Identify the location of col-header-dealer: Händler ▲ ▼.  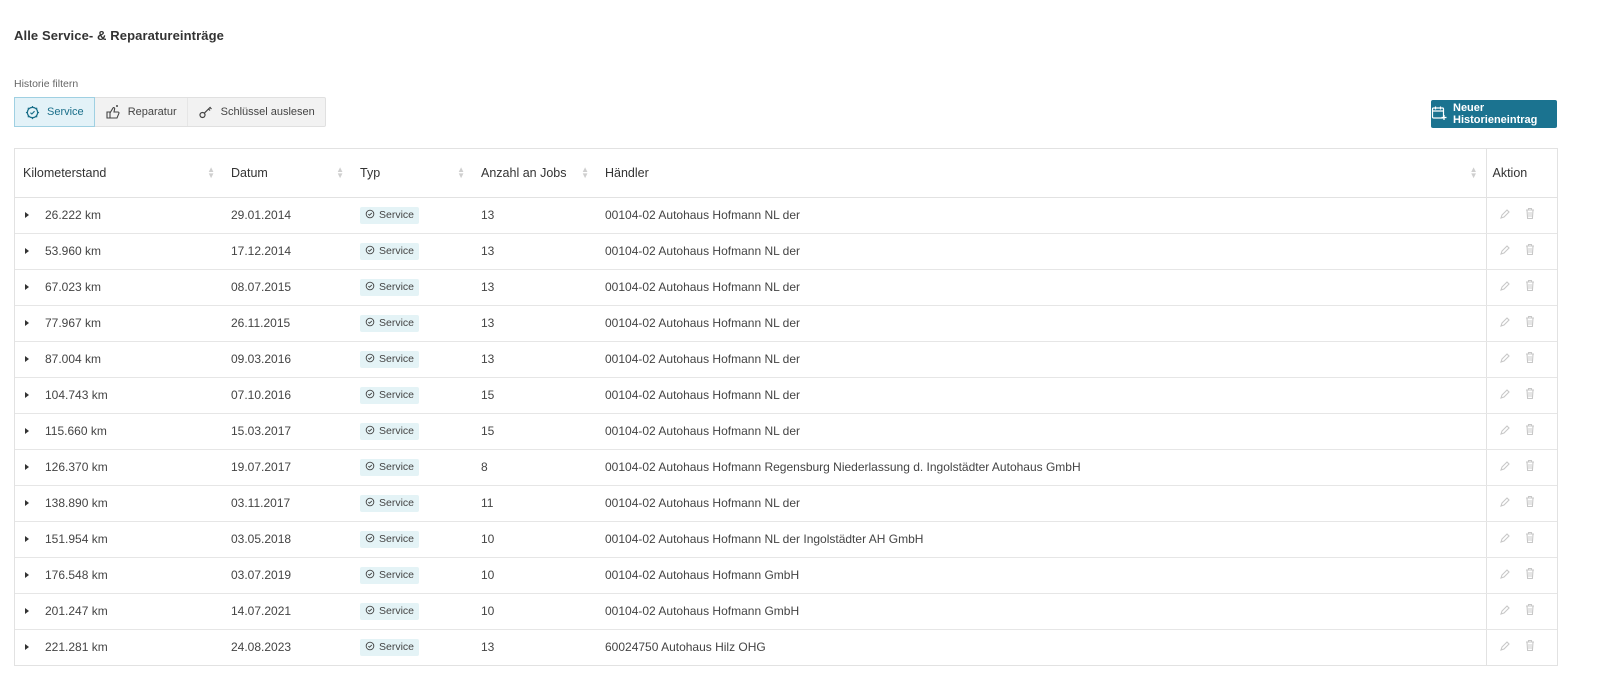
(1041, 173).